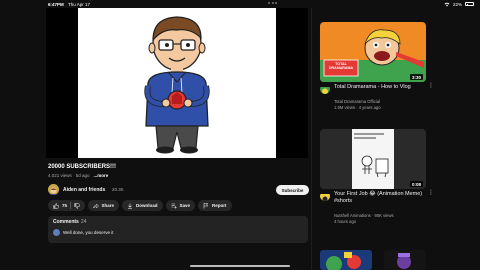  Describe the element at coordinates (66, 222) in the screenshot. I see `comments-label: Comments` at that location.